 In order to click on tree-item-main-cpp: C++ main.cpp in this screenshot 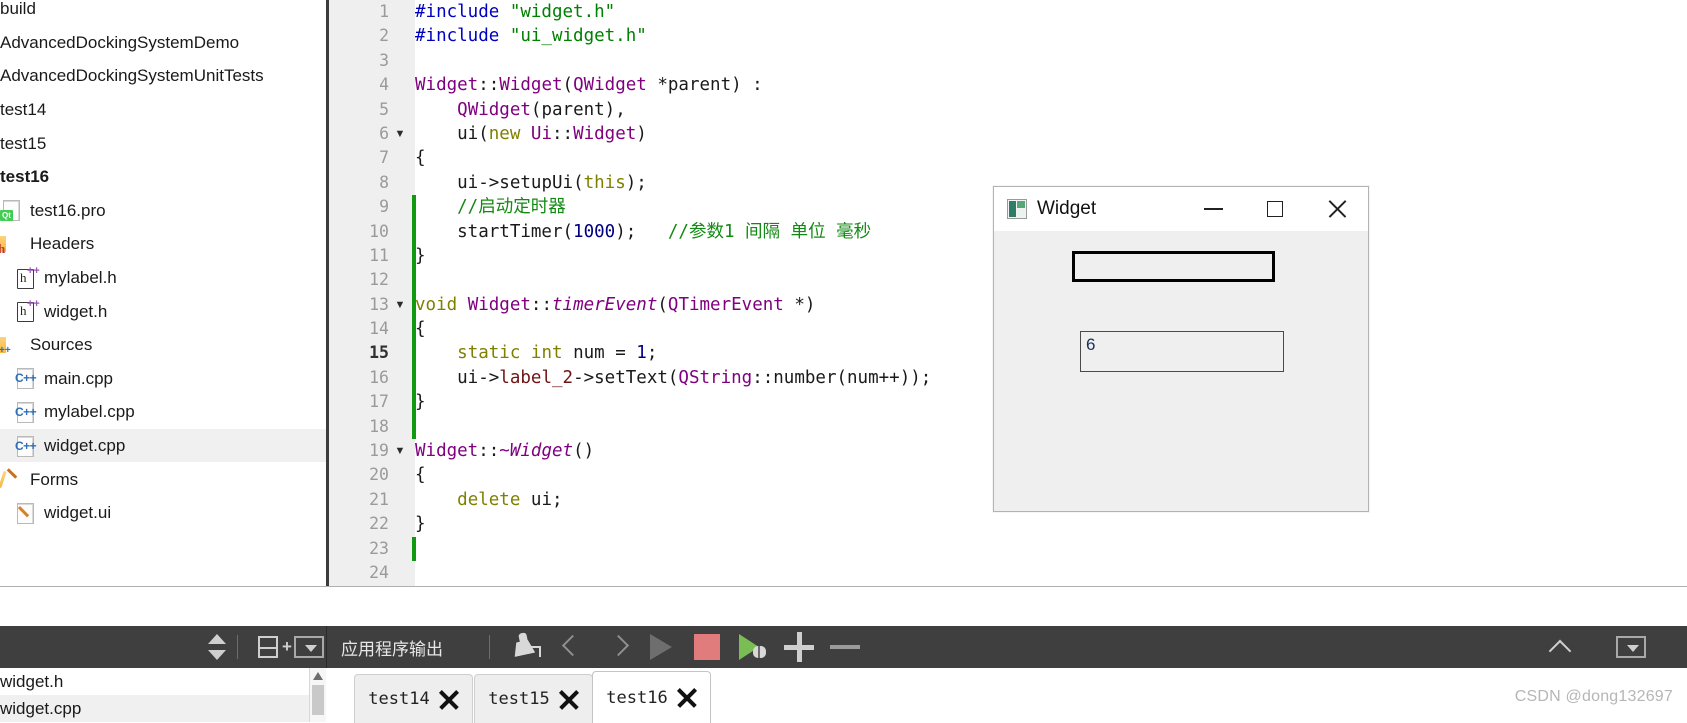, I will do `click(163, 379)`.